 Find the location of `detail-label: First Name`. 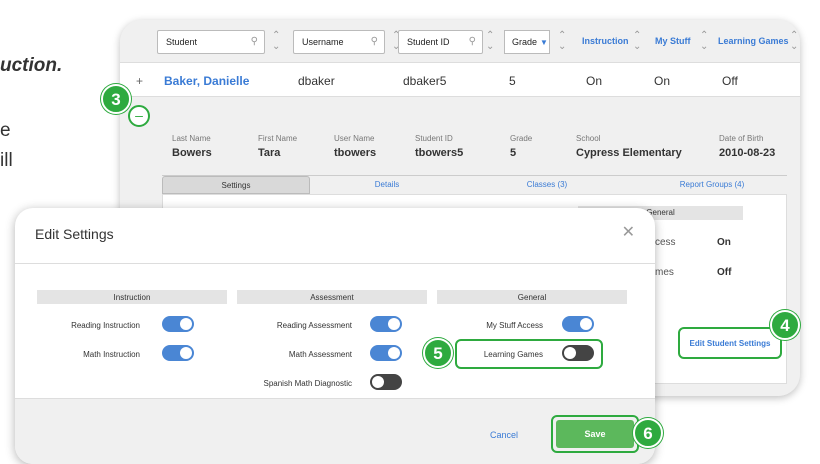

detail-label: First Name is located at coordinates (278, 138).